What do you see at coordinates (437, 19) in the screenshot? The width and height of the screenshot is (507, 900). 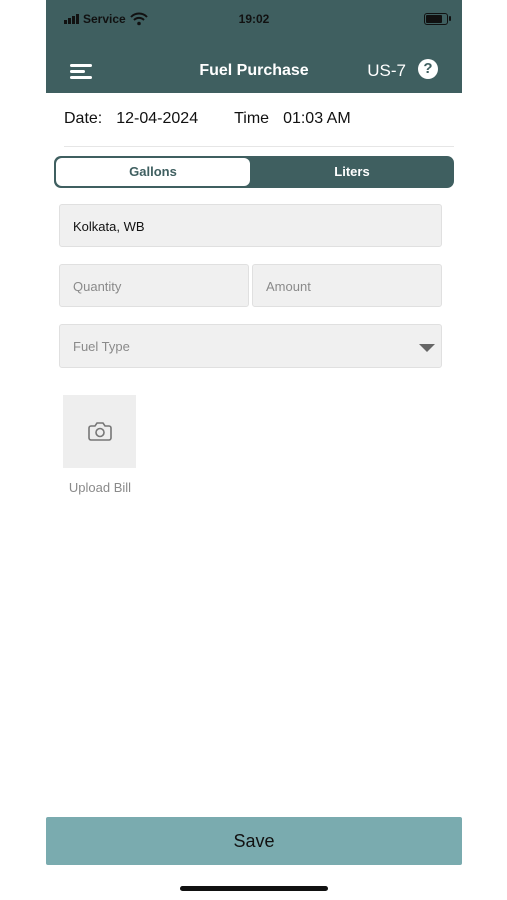 I see `battery-icon` at bounding box center [437, 19].